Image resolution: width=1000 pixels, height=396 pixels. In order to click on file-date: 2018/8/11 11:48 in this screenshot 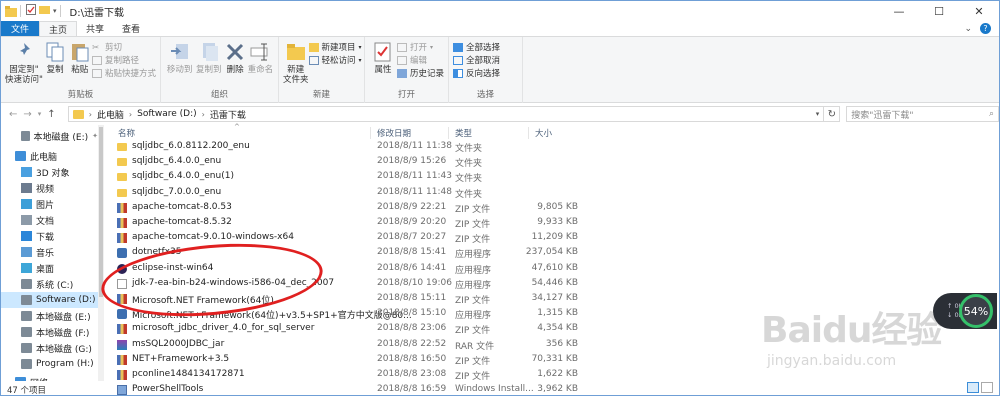, I will do `click(414, 191)`.